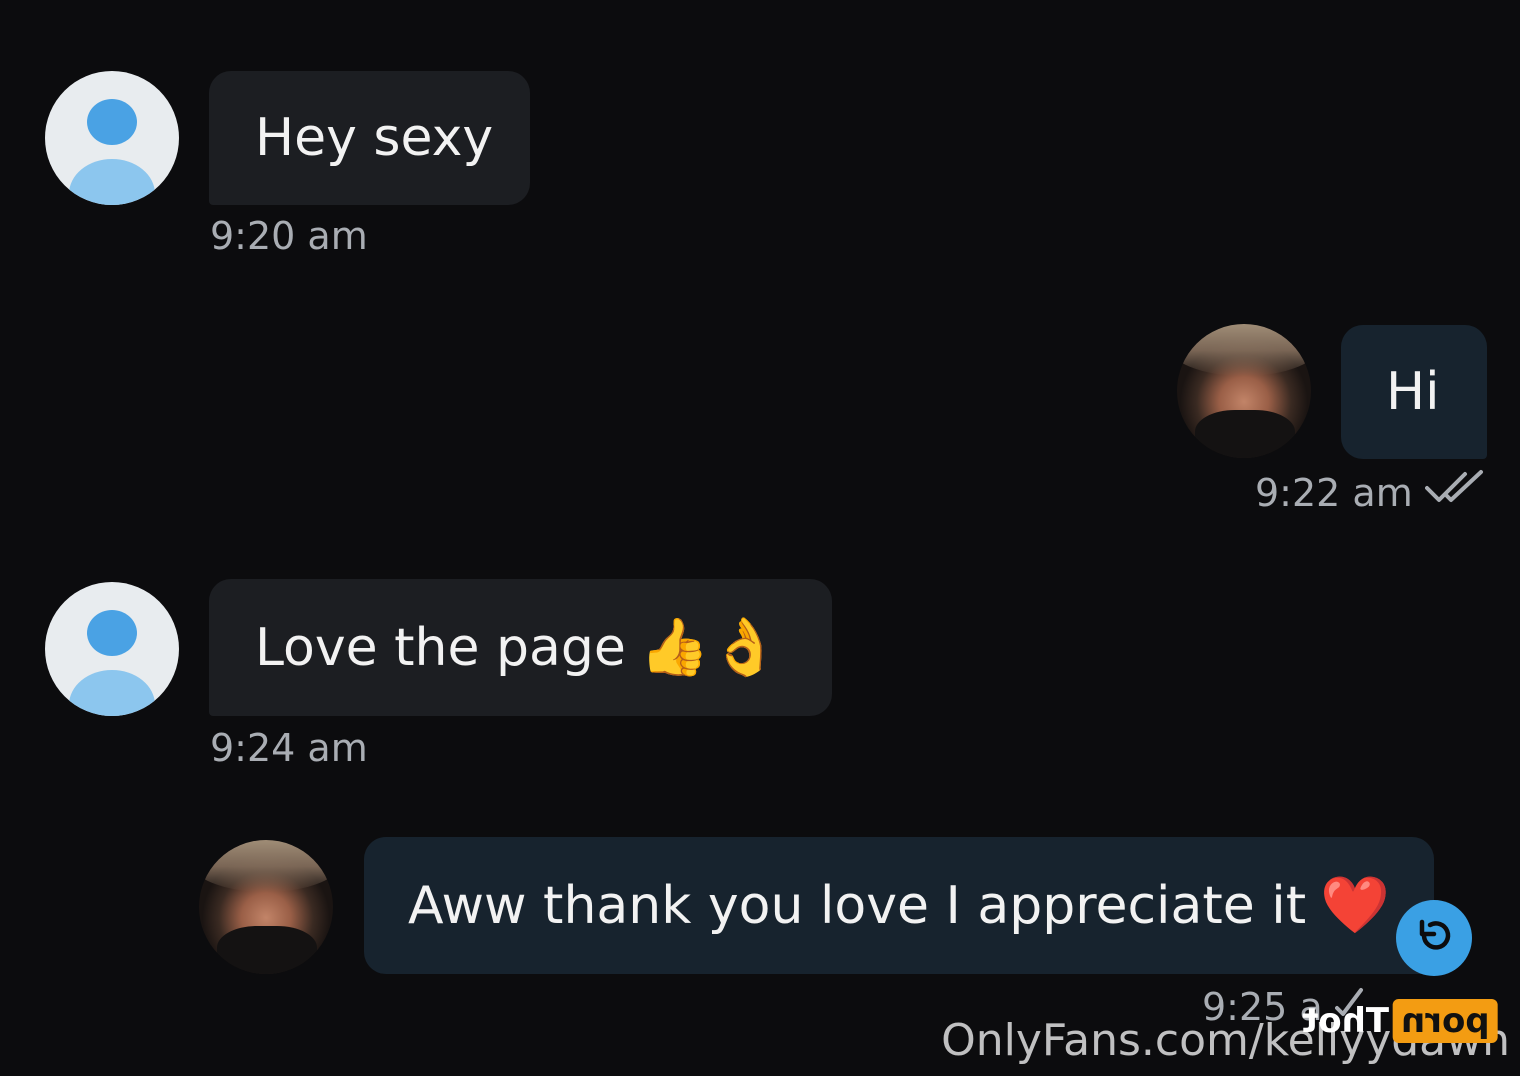 The image size is (1520, 1076). Describe the element at coordinates (1372, 492) in the screenshot. I see `message-timestamp: 9:22 am` at that location.